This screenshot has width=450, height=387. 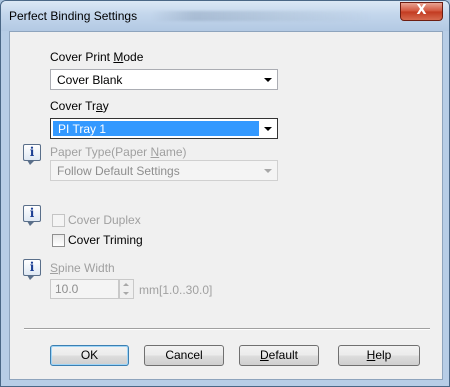 What do you see at coordinates (155, 152) in the screenshot?
I see `label-mnemonic: N` at bounding box center [155, 152].